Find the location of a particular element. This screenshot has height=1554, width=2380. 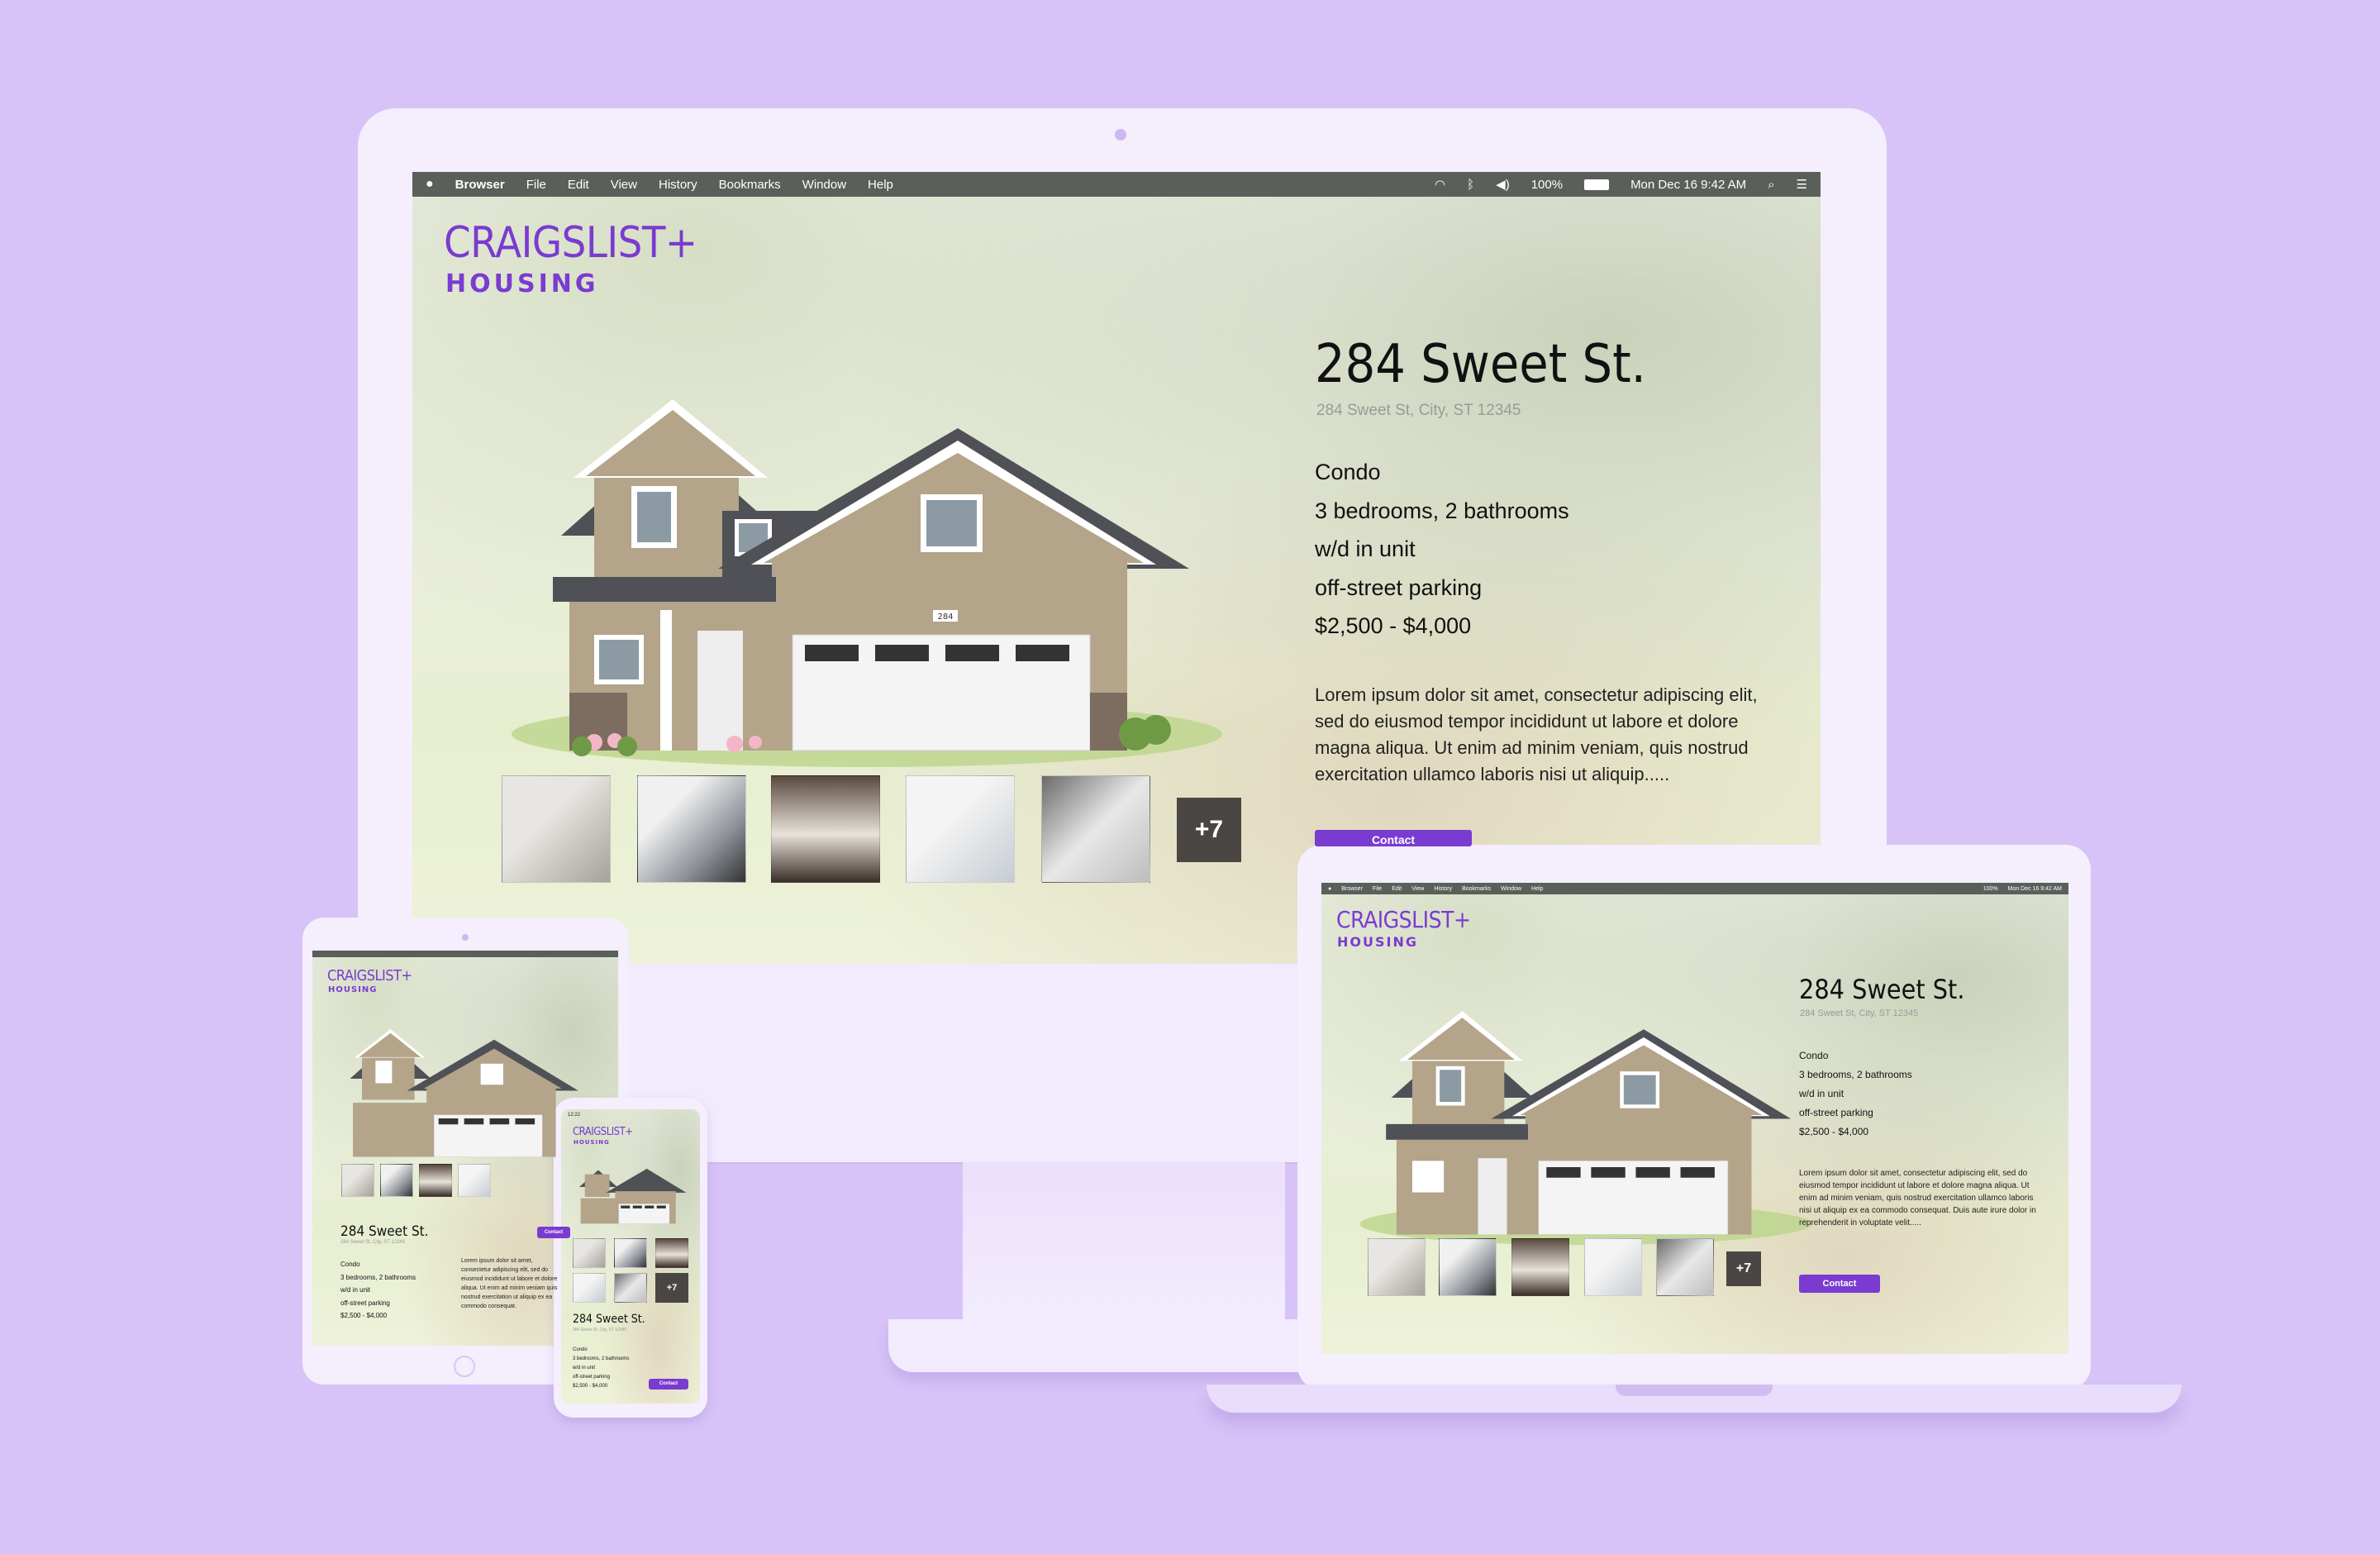

laptop-feature-parking: off-street parking is located at coordinates (1836, 1112).